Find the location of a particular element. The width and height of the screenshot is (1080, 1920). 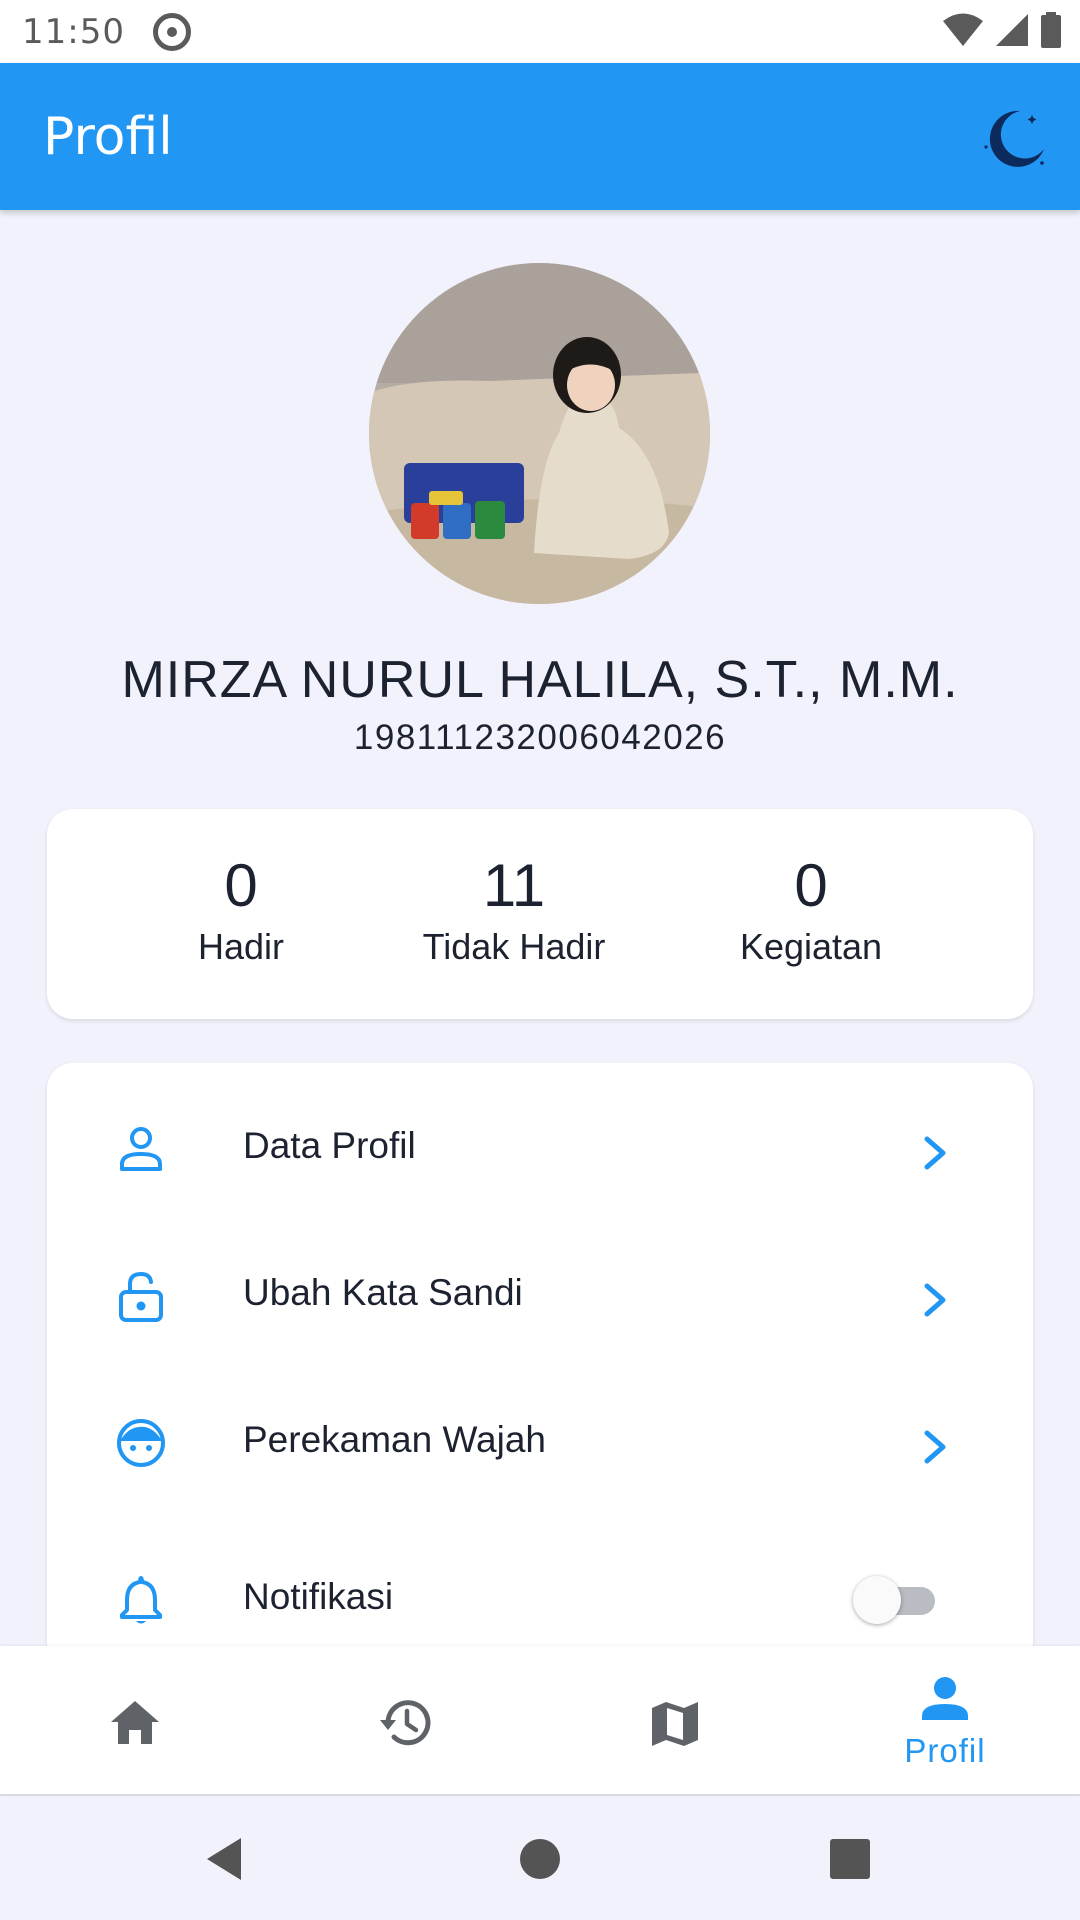

stat-tidak-hadir: 11 Tidak Hadir is located at coordinates (514, 909).